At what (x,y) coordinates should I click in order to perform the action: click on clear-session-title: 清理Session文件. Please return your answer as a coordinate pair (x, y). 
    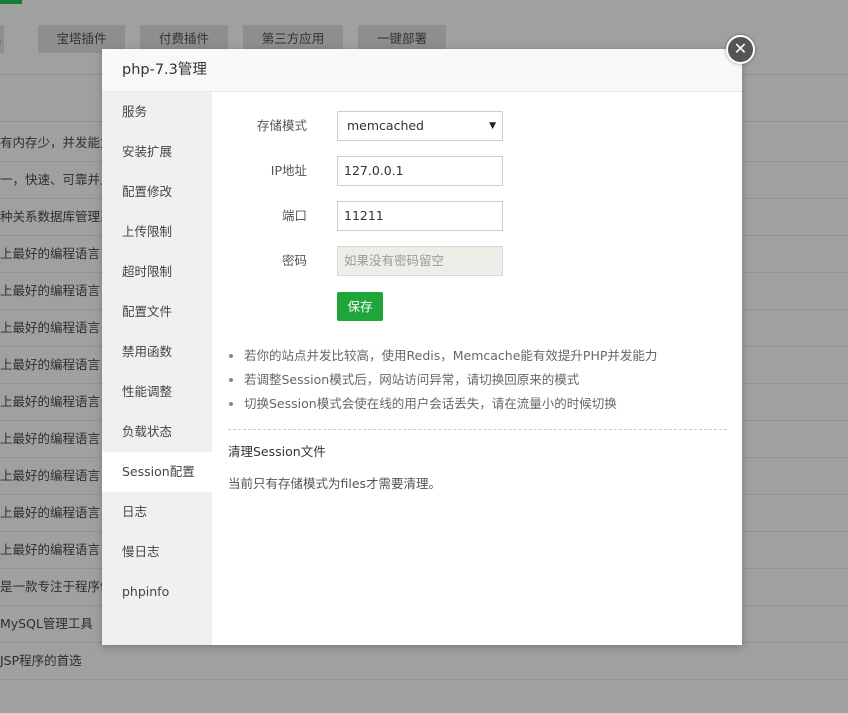
    Looking at the image, I should click on (277, 451).